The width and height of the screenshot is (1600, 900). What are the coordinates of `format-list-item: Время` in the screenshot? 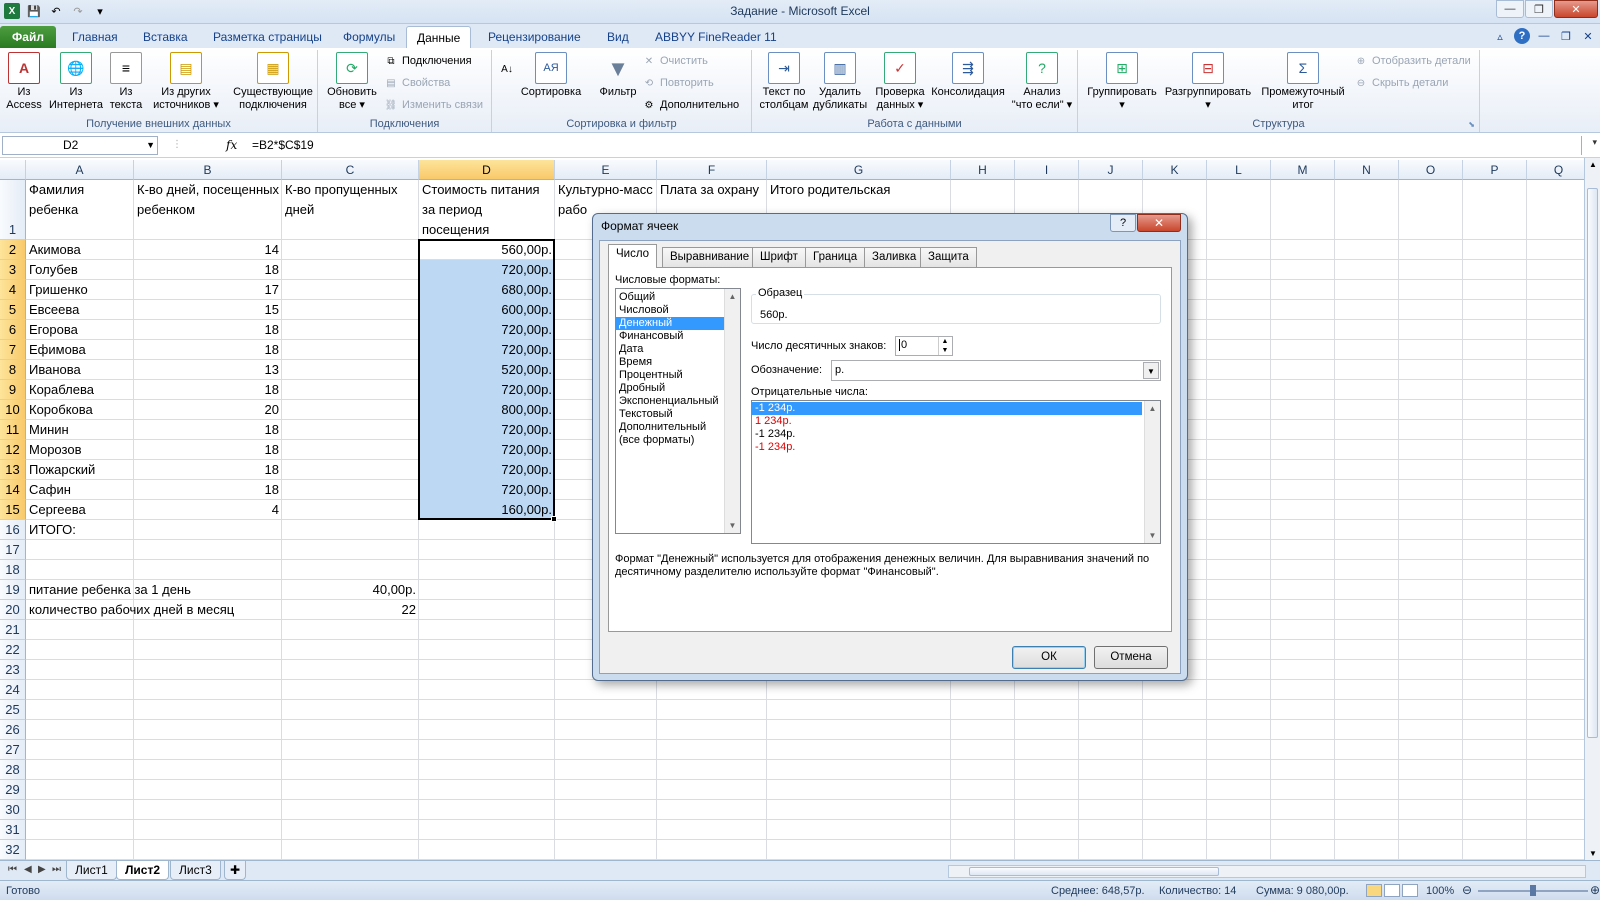 It's located at (670, 362).